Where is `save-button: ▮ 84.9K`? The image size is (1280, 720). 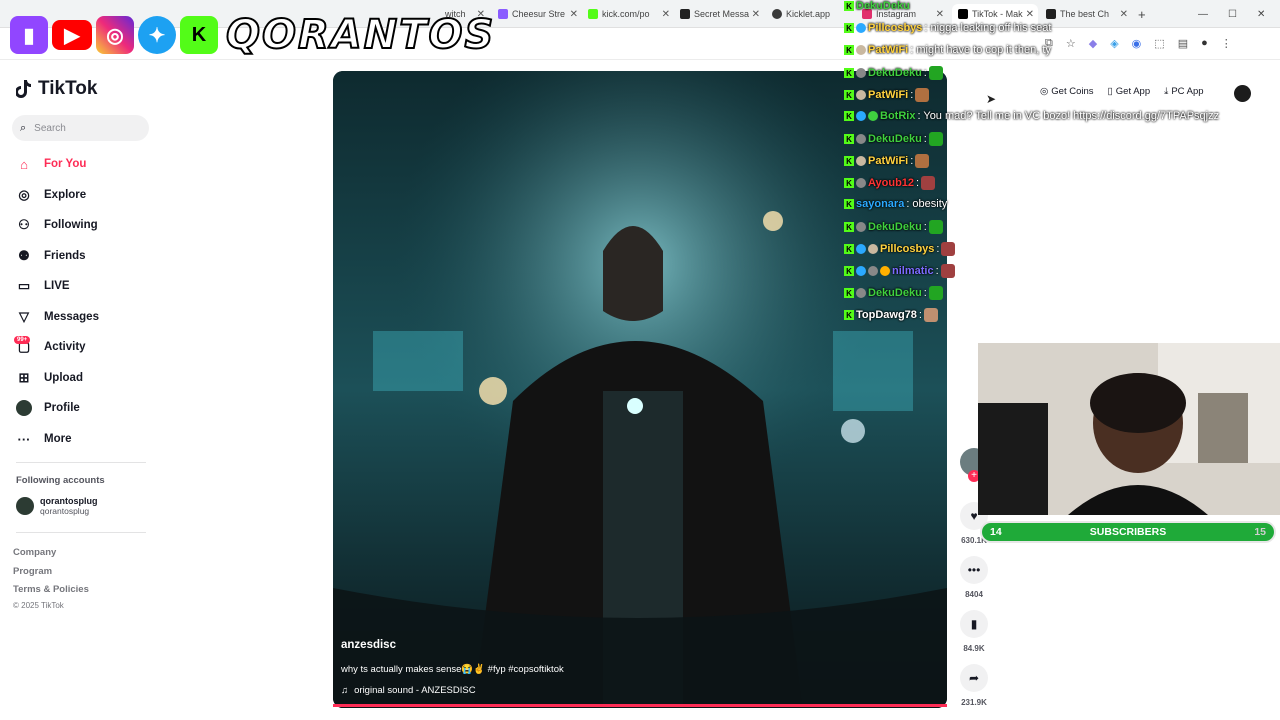
save-button: ▮ 84.9K is located at coordinates (974, 631).